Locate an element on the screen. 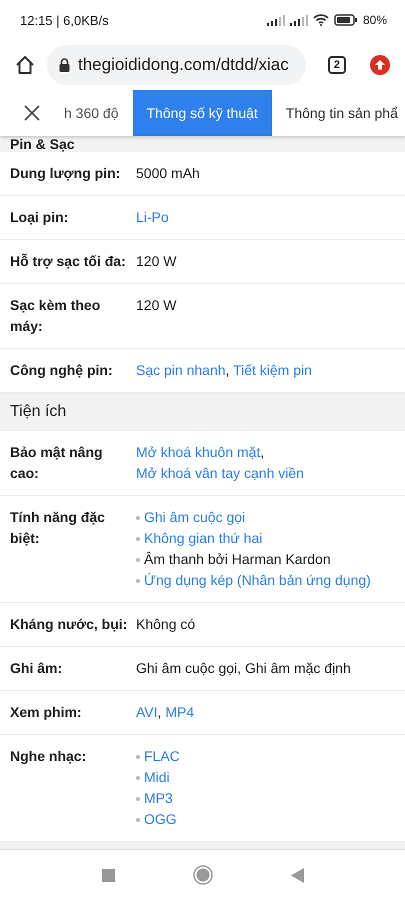 The width and height of the screenshot is (405, 900). spec-label: Hỗ trợ sạc tối đa: is located at coordinates (68, 261).